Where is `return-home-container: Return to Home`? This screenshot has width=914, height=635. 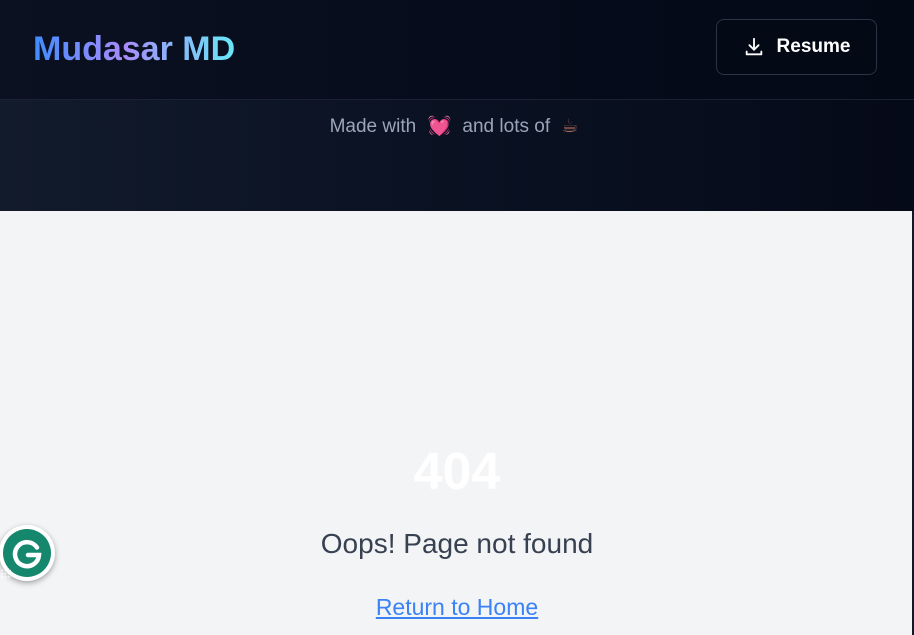 return-home-container: Return to Home is located at coordinates (457, 607).